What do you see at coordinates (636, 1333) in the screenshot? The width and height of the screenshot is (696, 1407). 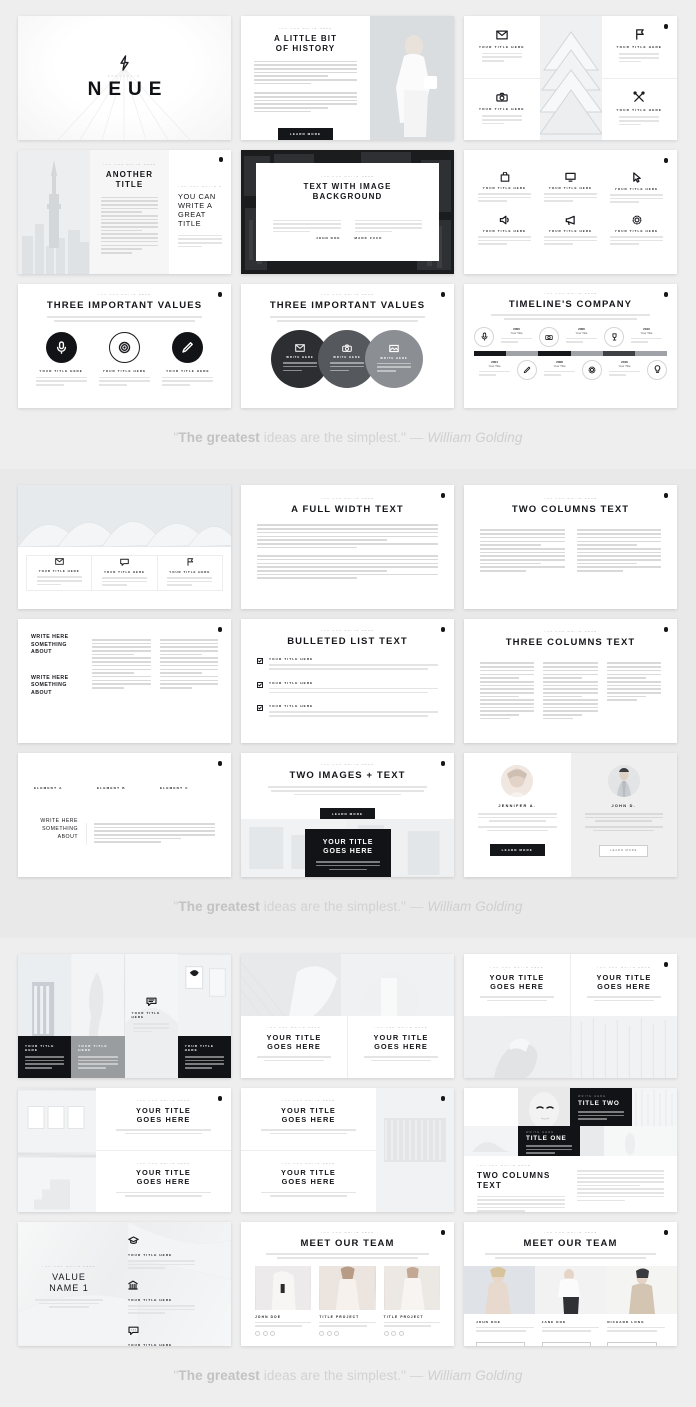 I see `team-member: RICHARD LONG LEARN MORE` at bounding box center [636, 1333].